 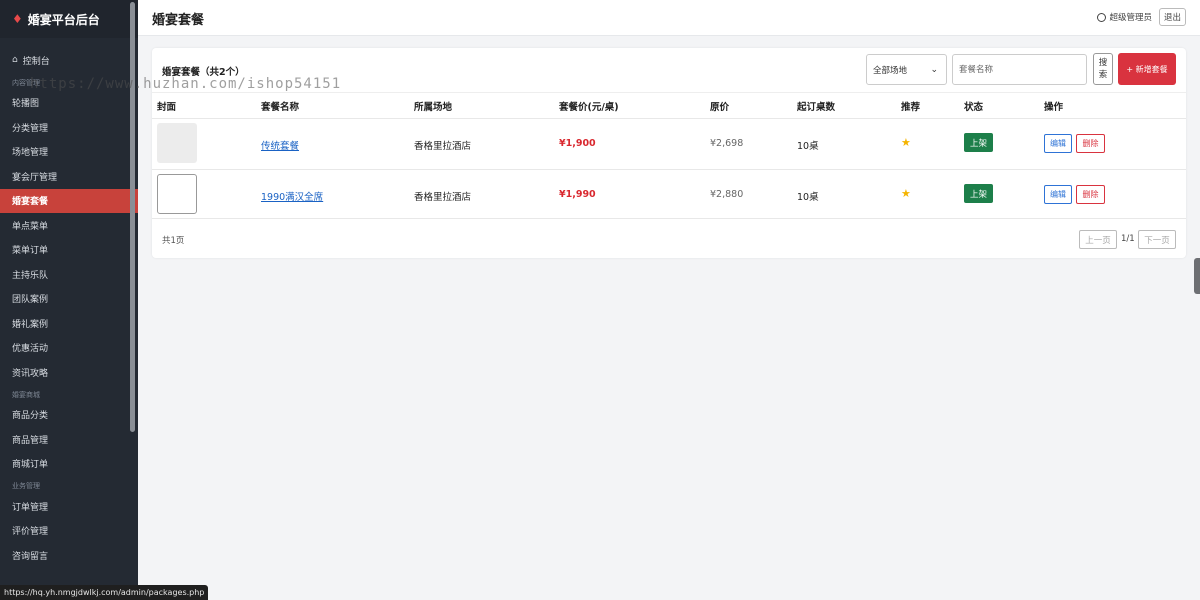 I want to click on sidebar-item-wedding-cases: 婚礼案例, so click(x=69, y=323).